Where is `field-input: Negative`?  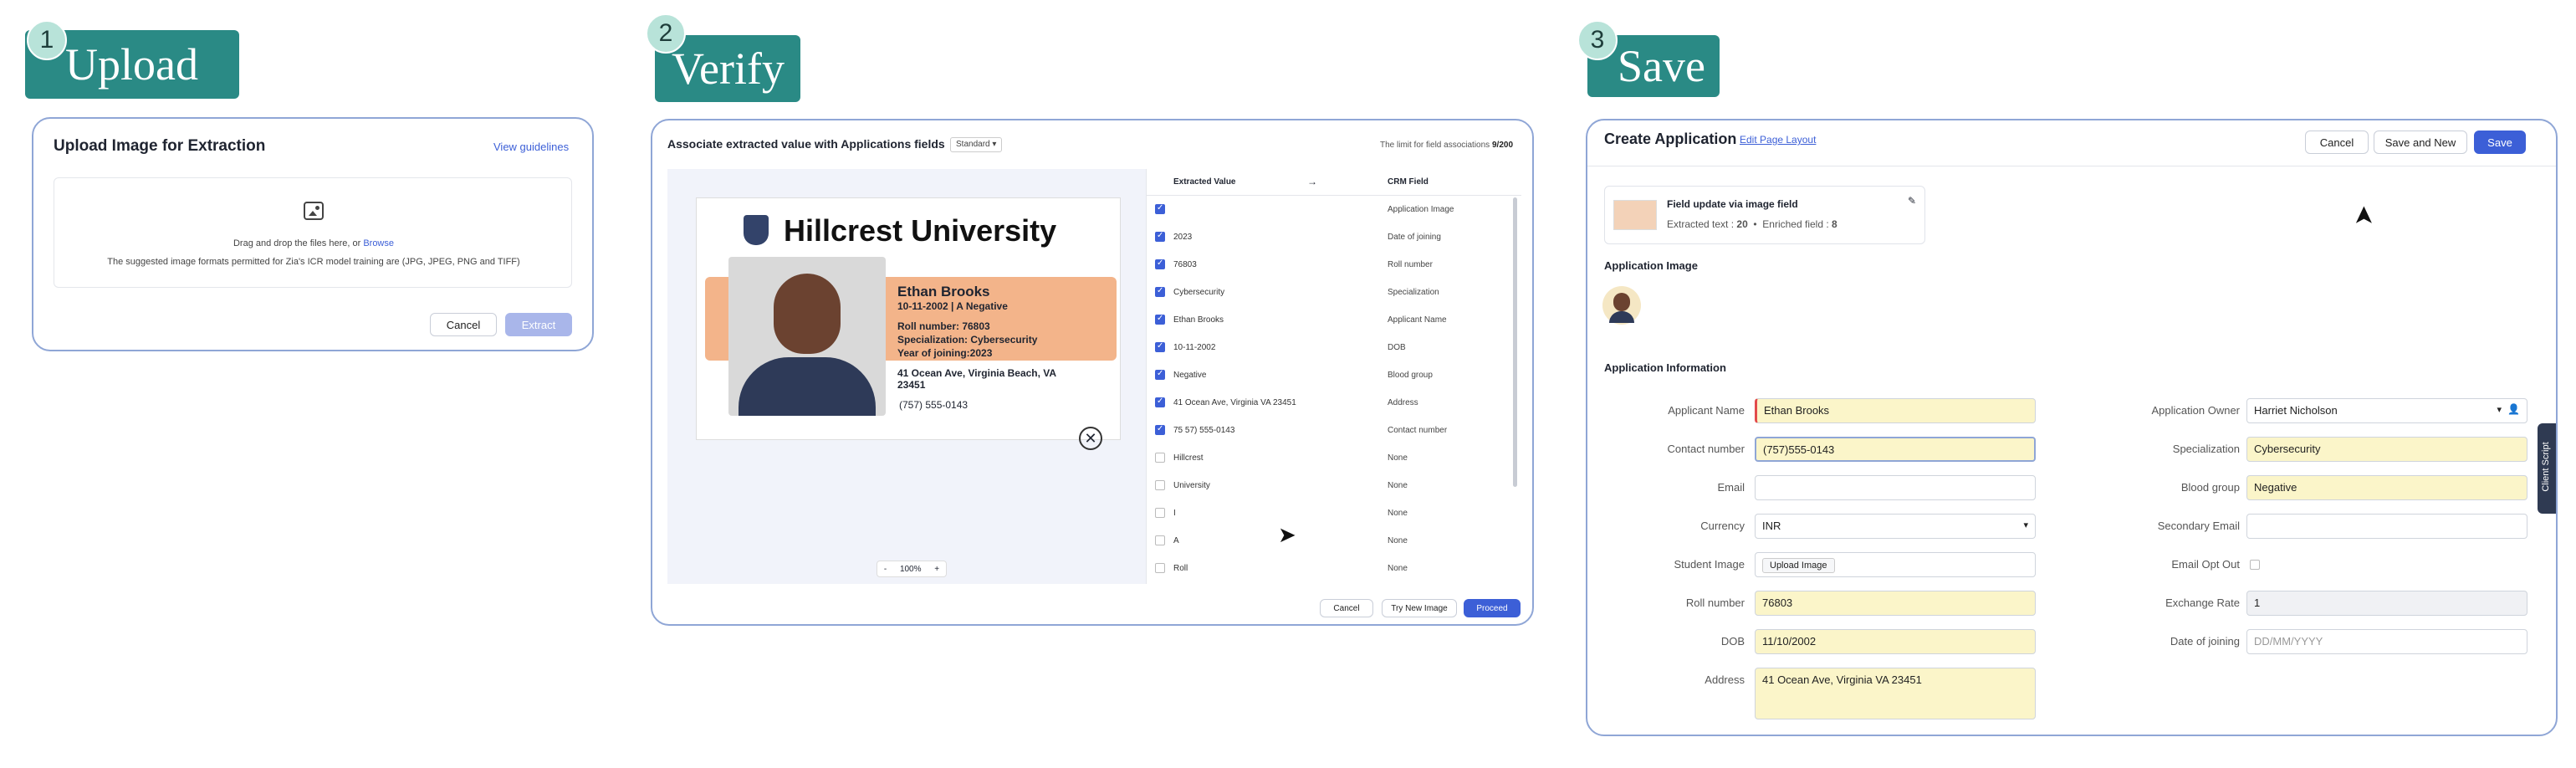
field-input: Negative is located at coordinates (2386, 487).